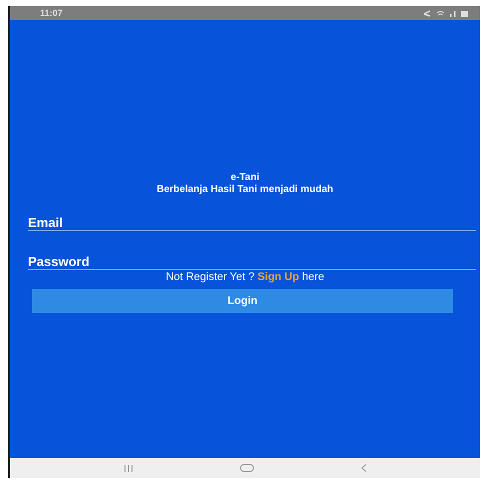 Image resolution: width=488 pixels, height=482 pixels. What do you see at coordinates (245, 190) in the screenshot?
I see `tagline: Berbelanja Hasil Tani menjadi mudah` at bounding box center [245, 190].